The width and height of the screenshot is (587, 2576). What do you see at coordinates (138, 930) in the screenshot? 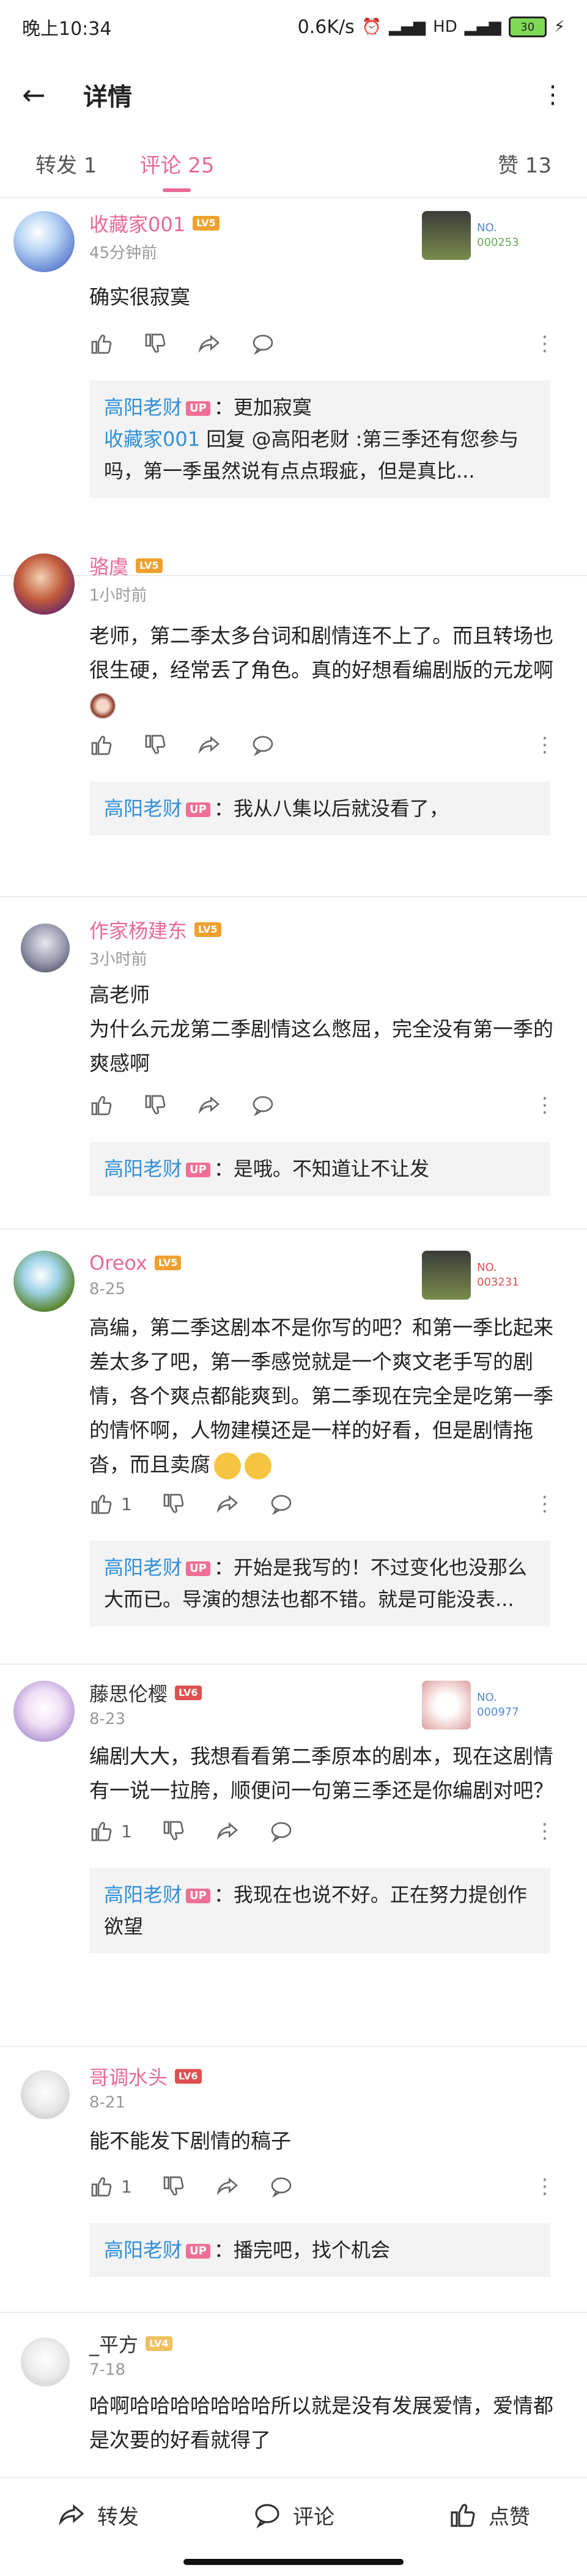
I see `username: 作家杨建东` at bounding box center [138, 930].